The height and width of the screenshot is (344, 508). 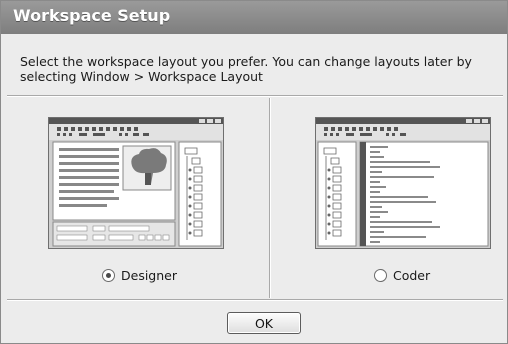 What do you see at coordinates (380, 275) in the screenshot?
I see `coder-radio` at bounding box center [380, 275].